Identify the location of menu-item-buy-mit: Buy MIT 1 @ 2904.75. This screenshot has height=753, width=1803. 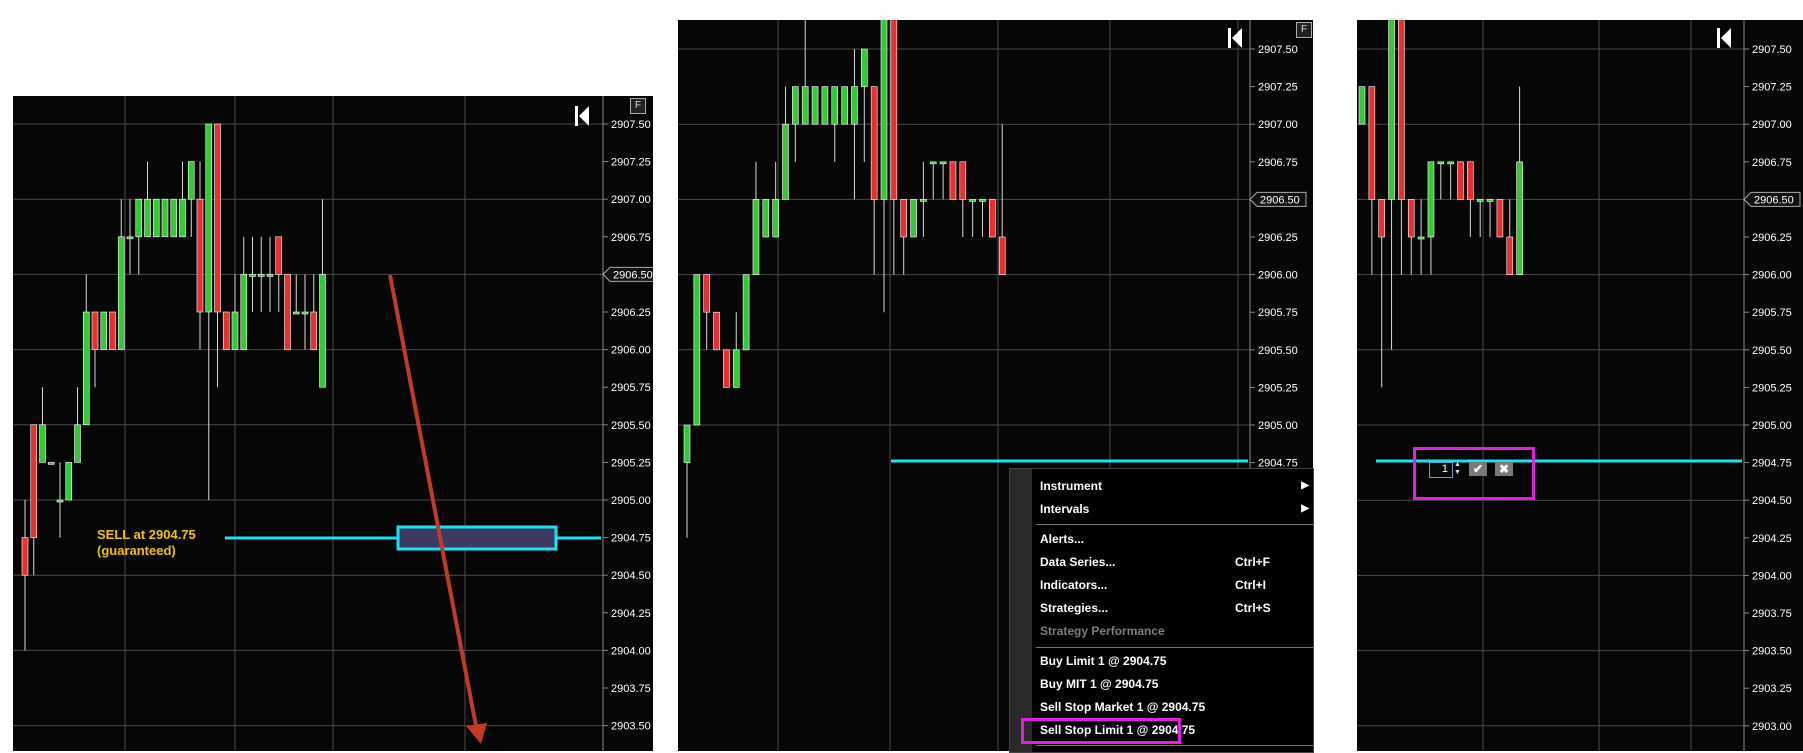
(1176, 684).